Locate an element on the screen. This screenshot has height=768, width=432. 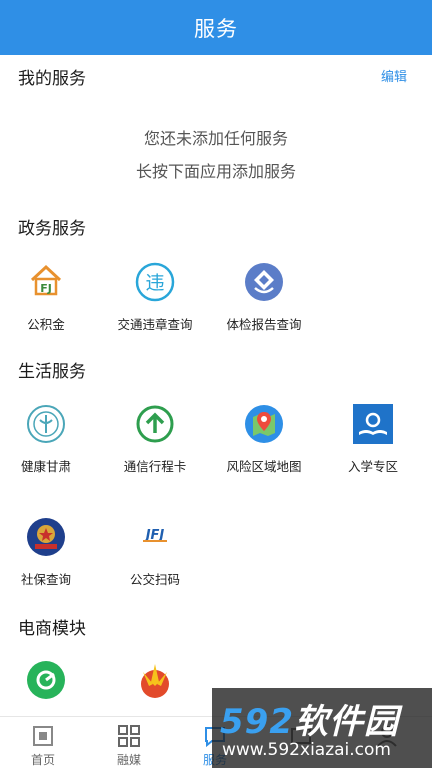
page-title: 服务 is located at coordinates (216, 28).